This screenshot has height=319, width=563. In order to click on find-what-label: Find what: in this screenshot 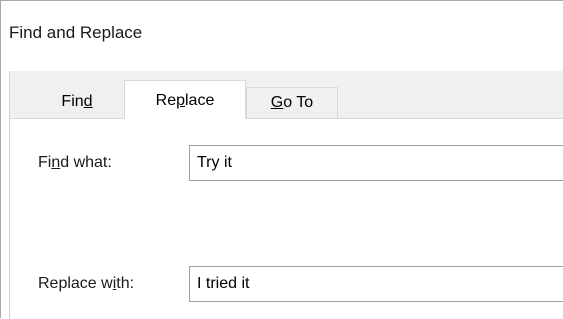, I will do `click(75, 163)`.